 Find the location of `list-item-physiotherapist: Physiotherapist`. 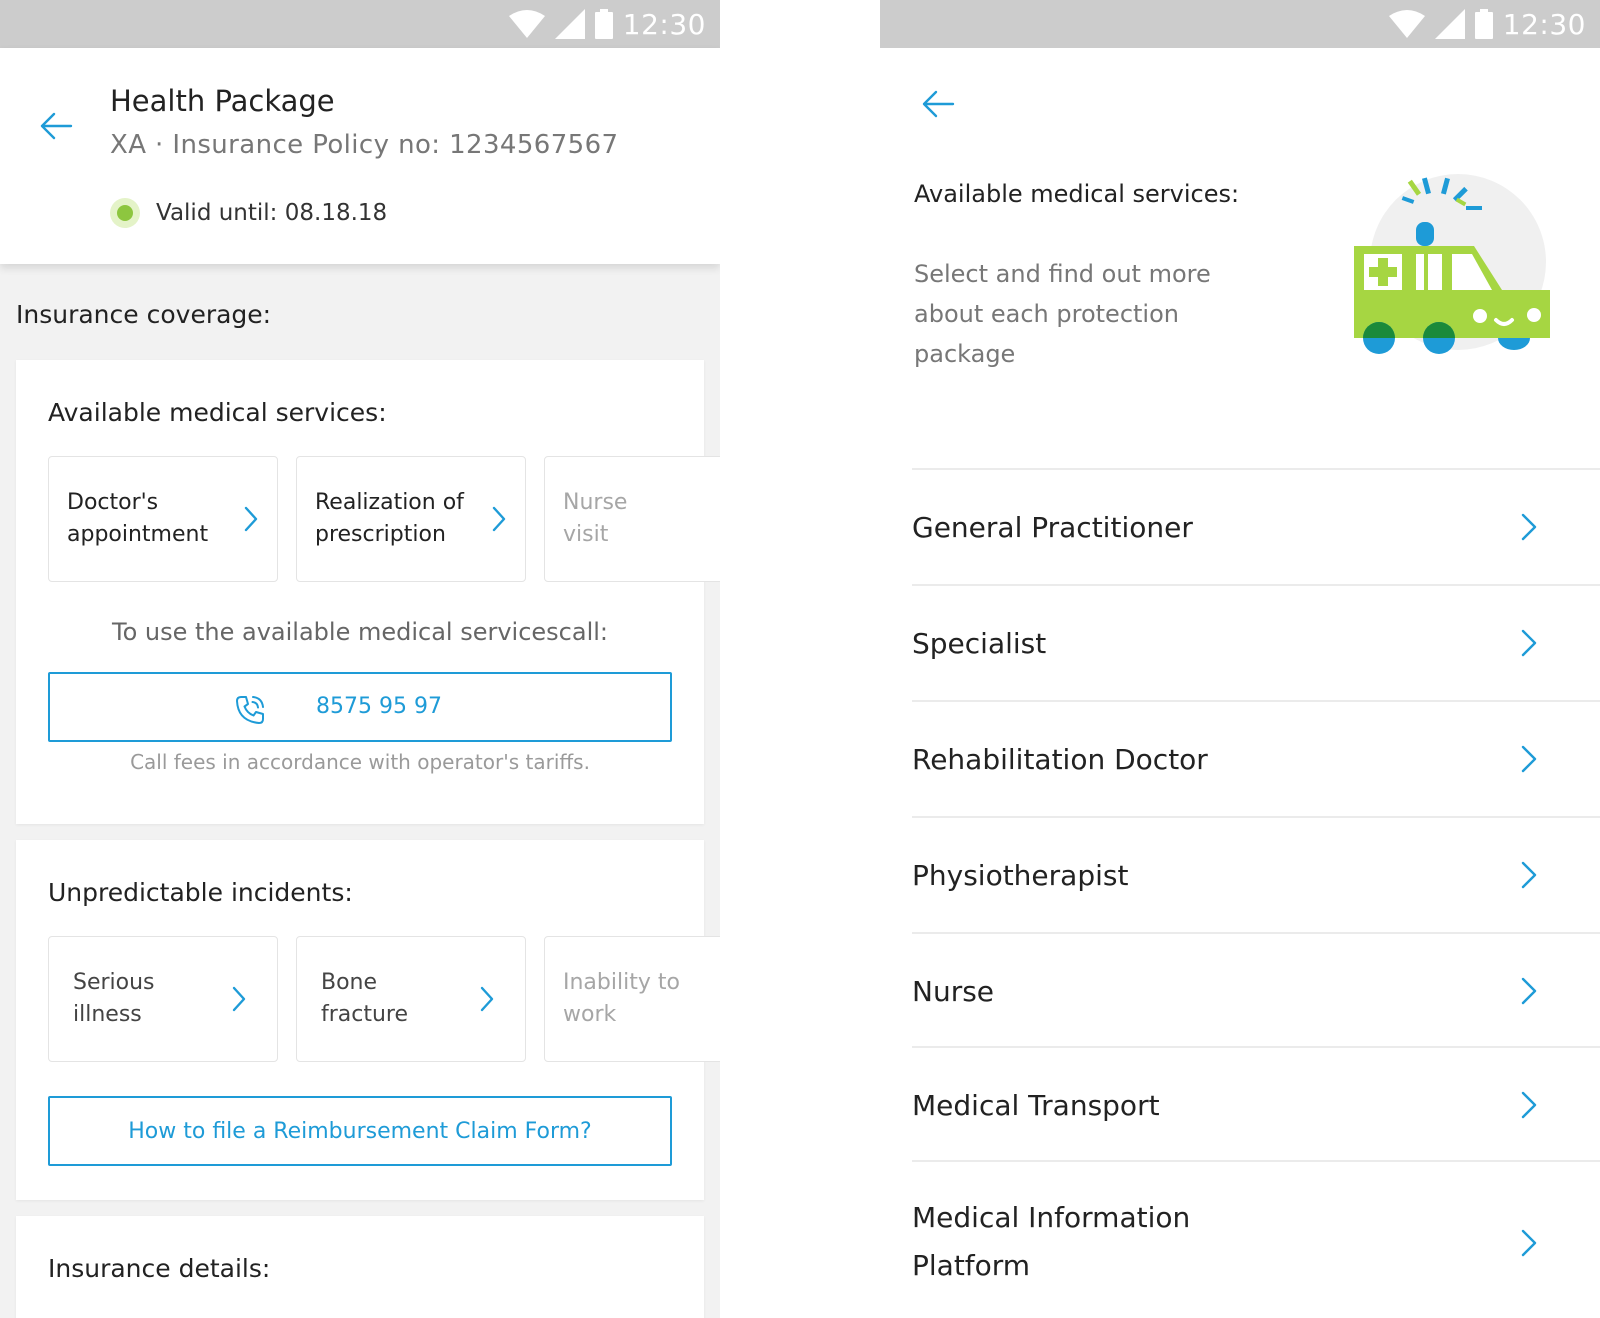

list-item-physiotherapist: Physiotherapist is located at coordinates (1256, 874).